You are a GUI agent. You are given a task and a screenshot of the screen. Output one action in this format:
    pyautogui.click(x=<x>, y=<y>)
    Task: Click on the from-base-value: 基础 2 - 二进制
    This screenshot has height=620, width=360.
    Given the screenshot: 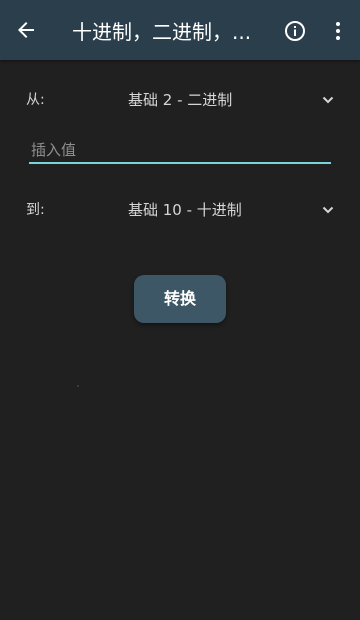 What is the action you would take?
    pyautogui.click(x=180, y=100)
    